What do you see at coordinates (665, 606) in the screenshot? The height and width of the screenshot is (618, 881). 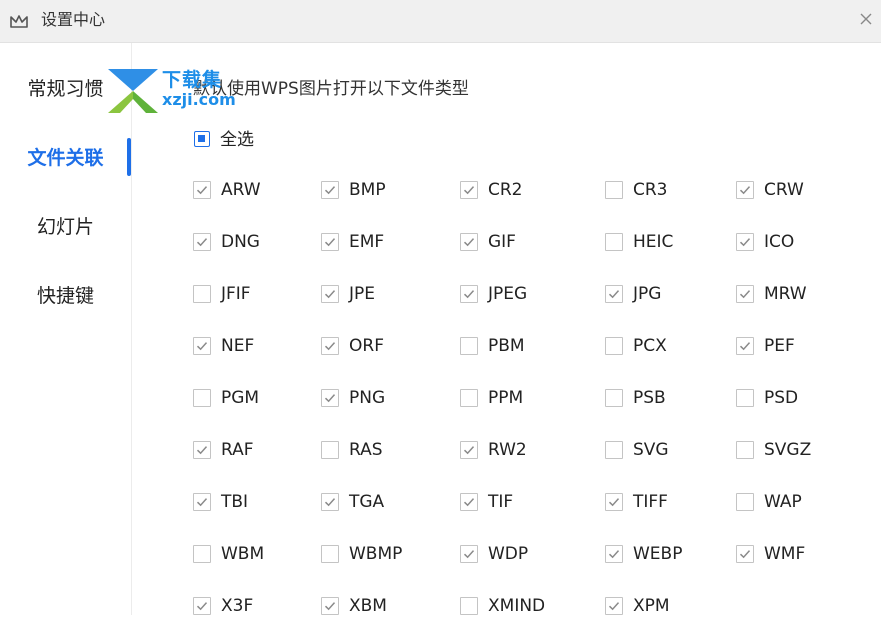 I see `file-type-checkbox-xpm: XPM` at bounding box center [665, 606].